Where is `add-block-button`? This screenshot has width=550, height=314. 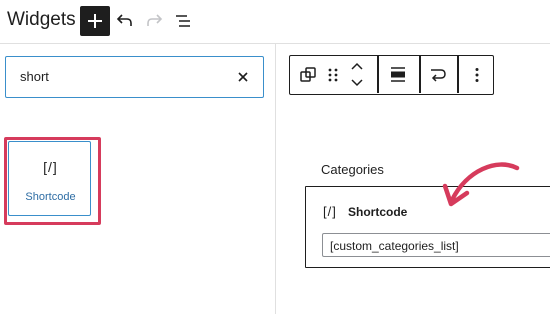
add-block-button is located at coordinates (95, 21).